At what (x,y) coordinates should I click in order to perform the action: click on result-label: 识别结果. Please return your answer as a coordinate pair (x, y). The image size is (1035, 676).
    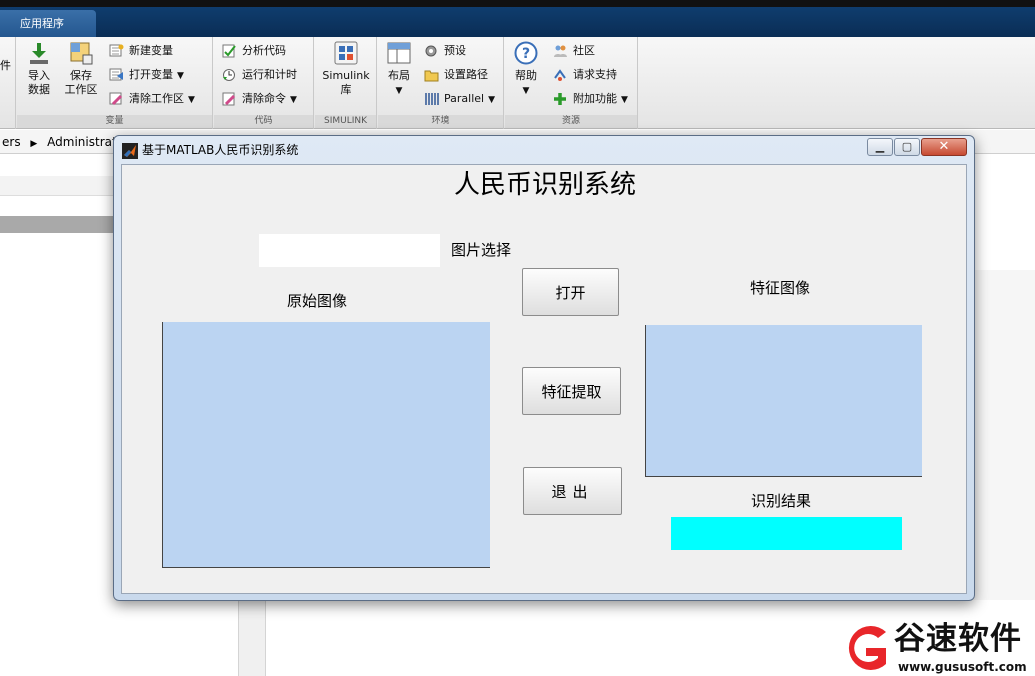
    Looking at the image, I should click on (781, 501).